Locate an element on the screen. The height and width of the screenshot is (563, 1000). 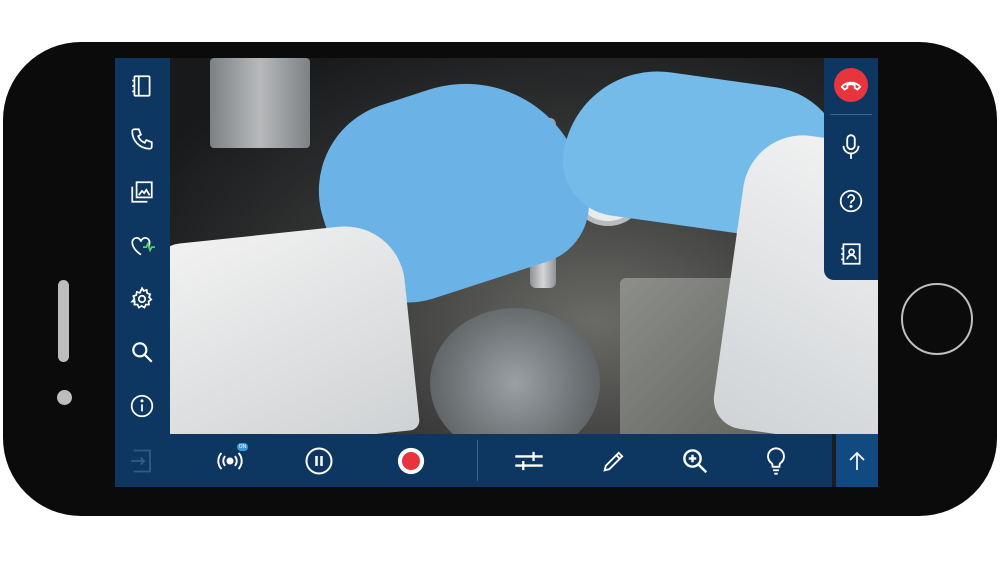
info-icon is located at coordinates (142, 406).